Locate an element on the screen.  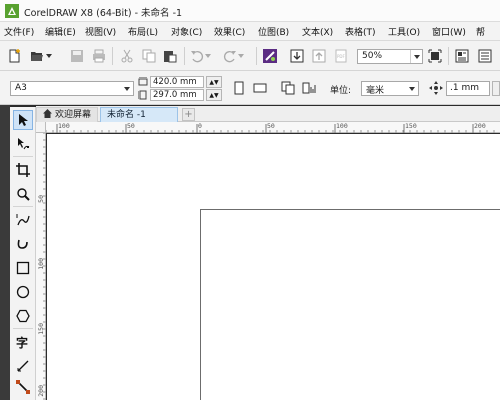
save-icon is located at coordinates (77, 56).